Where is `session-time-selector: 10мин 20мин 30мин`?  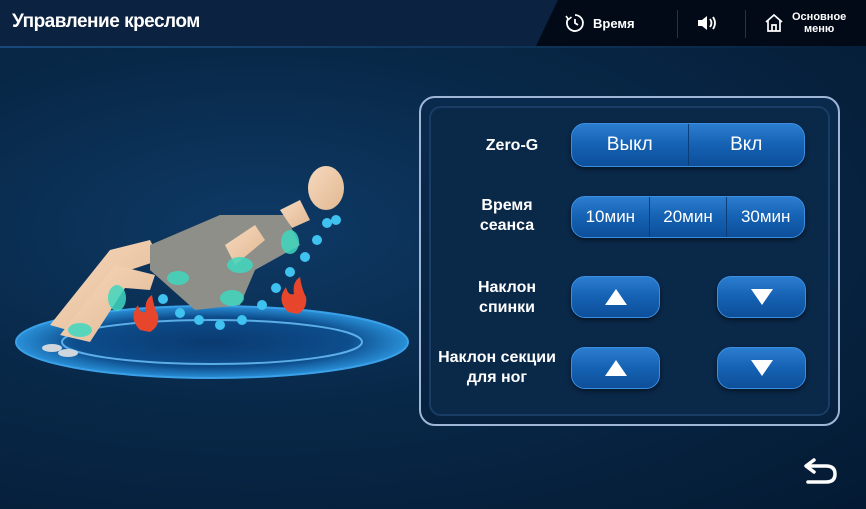 session-time-selector: 10мин 20мин 30мин is located at coordinates (688, 217).